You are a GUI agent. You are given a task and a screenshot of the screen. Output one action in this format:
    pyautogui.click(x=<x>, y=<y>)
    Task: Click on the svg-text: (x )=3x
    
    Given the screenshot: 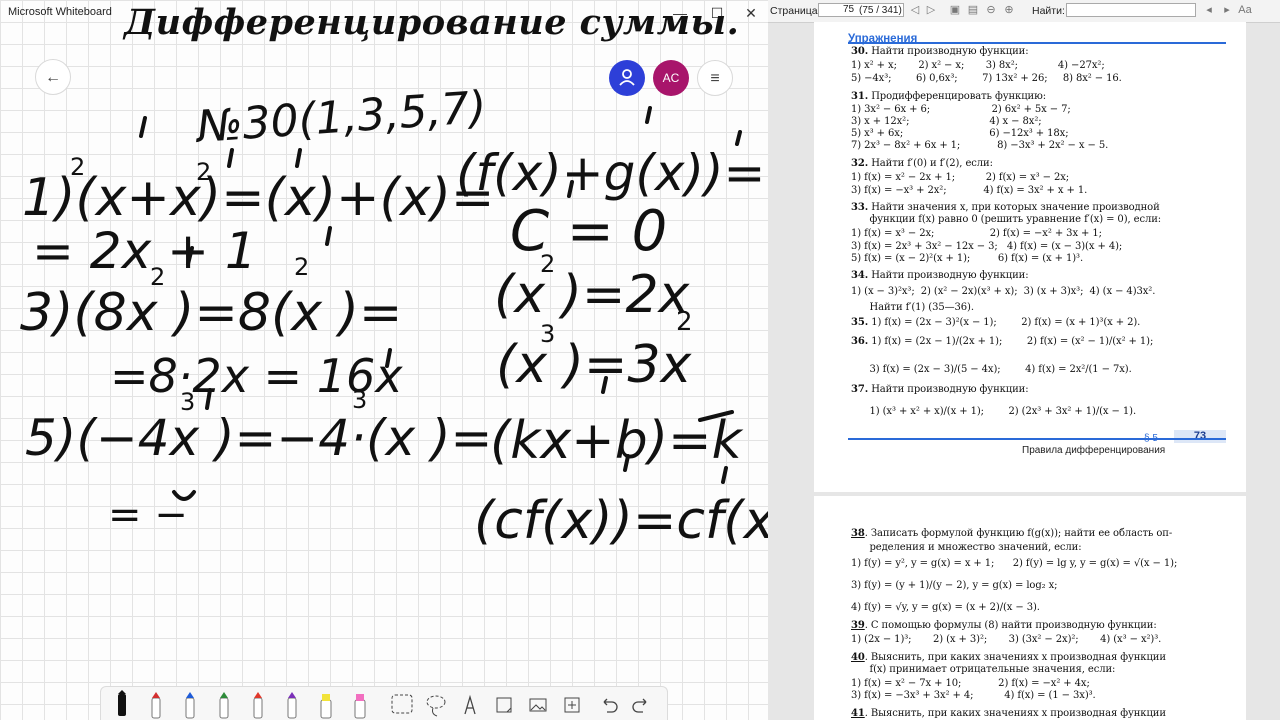 What is the action you would take?
    pyautogui.click(x=594, y=365)
    